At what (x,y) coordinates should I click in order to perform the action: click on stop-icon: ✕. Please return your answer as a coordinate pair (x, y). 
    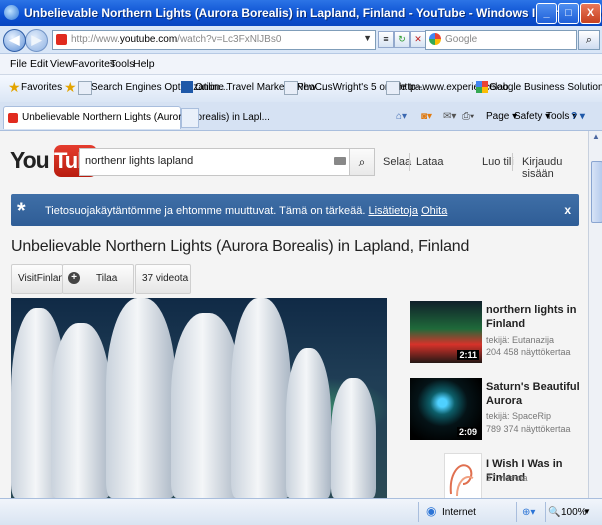
    Looking at the image, I should click on (418, 39).